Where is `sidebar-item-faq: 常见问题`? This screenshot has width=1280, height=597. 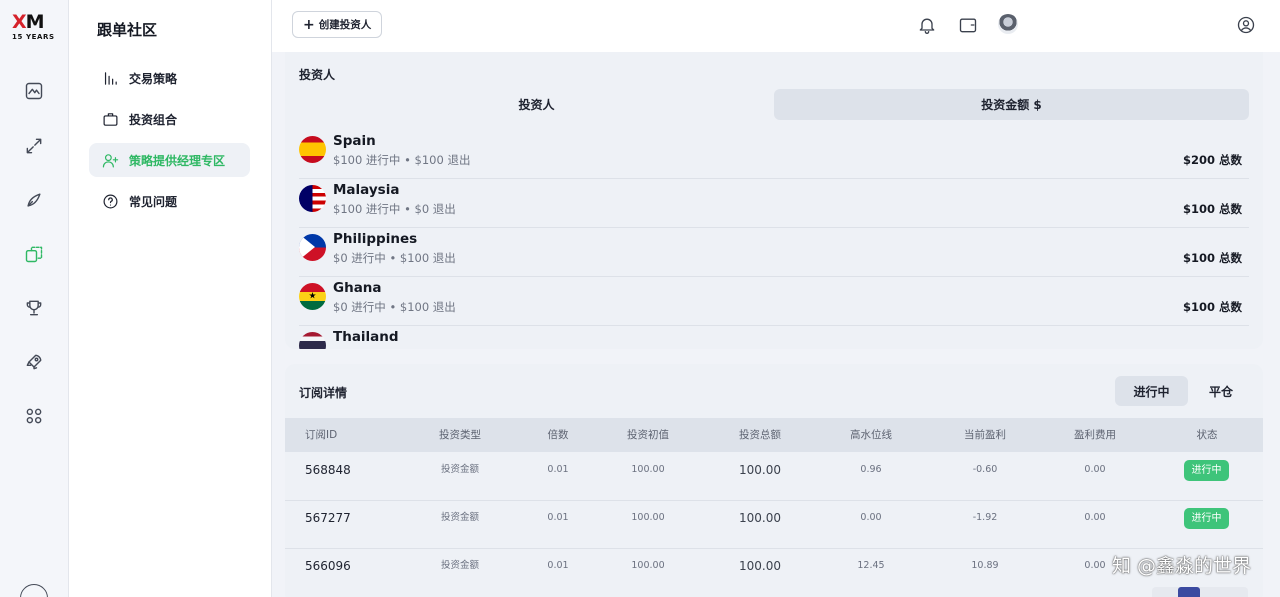
sidebar-item-faq: 常见问题 is located at coordinates (169, 201).